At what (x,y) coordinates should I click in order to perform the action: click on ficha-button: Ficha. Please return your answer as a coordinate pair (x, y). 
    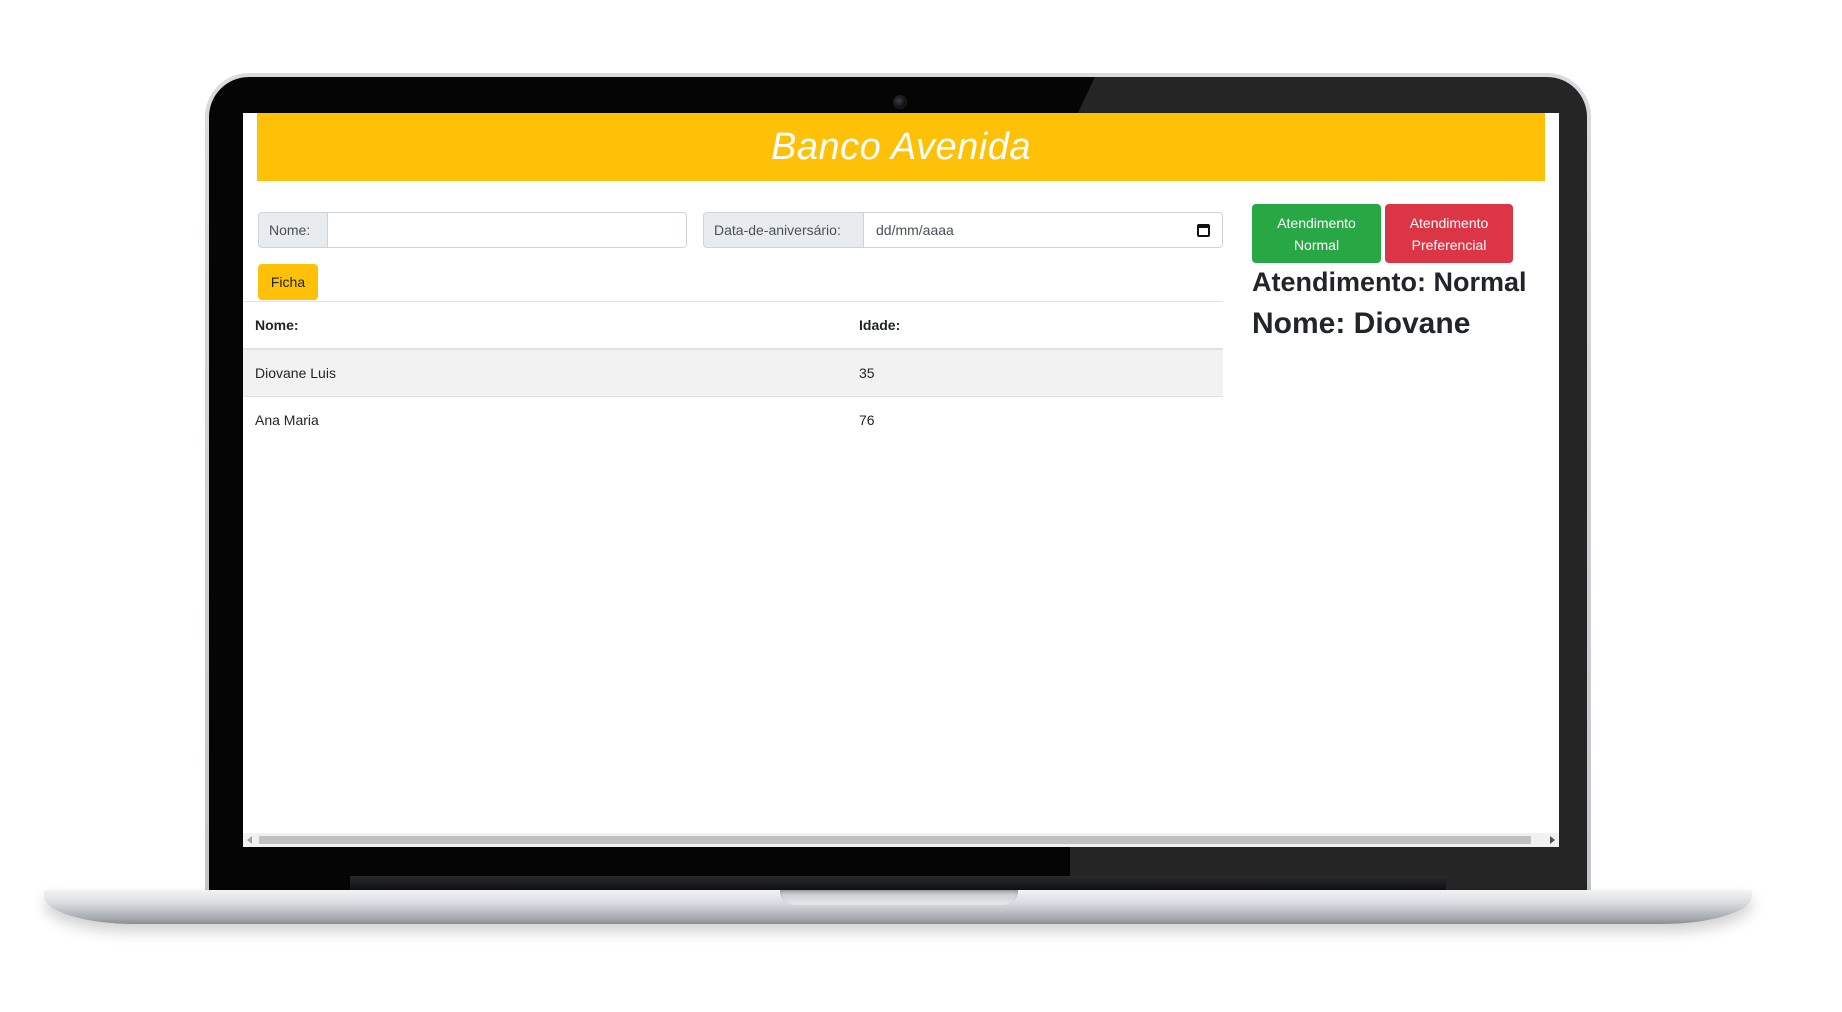
    Looking at the image, I should click on (288, 282).